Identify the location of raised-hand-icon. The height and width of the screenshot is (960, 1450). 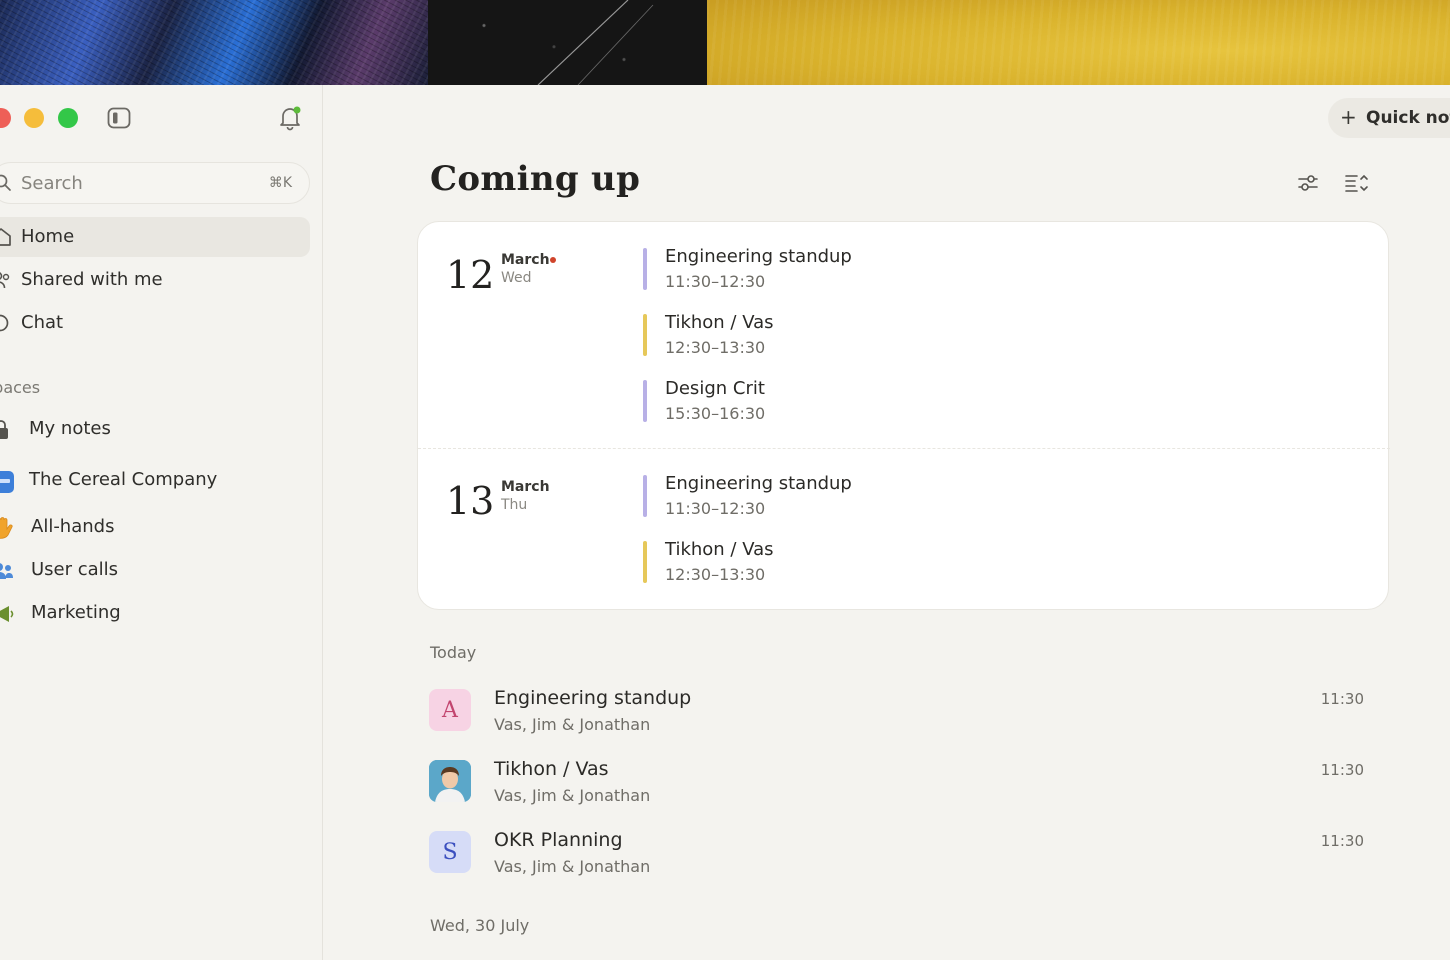
(6, 528).